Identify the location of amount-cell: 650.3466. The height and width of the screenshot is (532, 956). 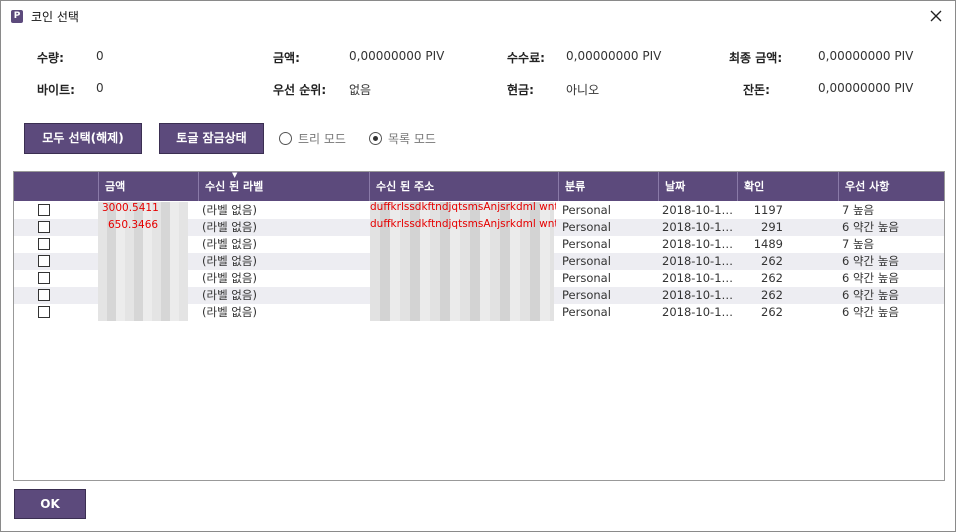
(133, 225).